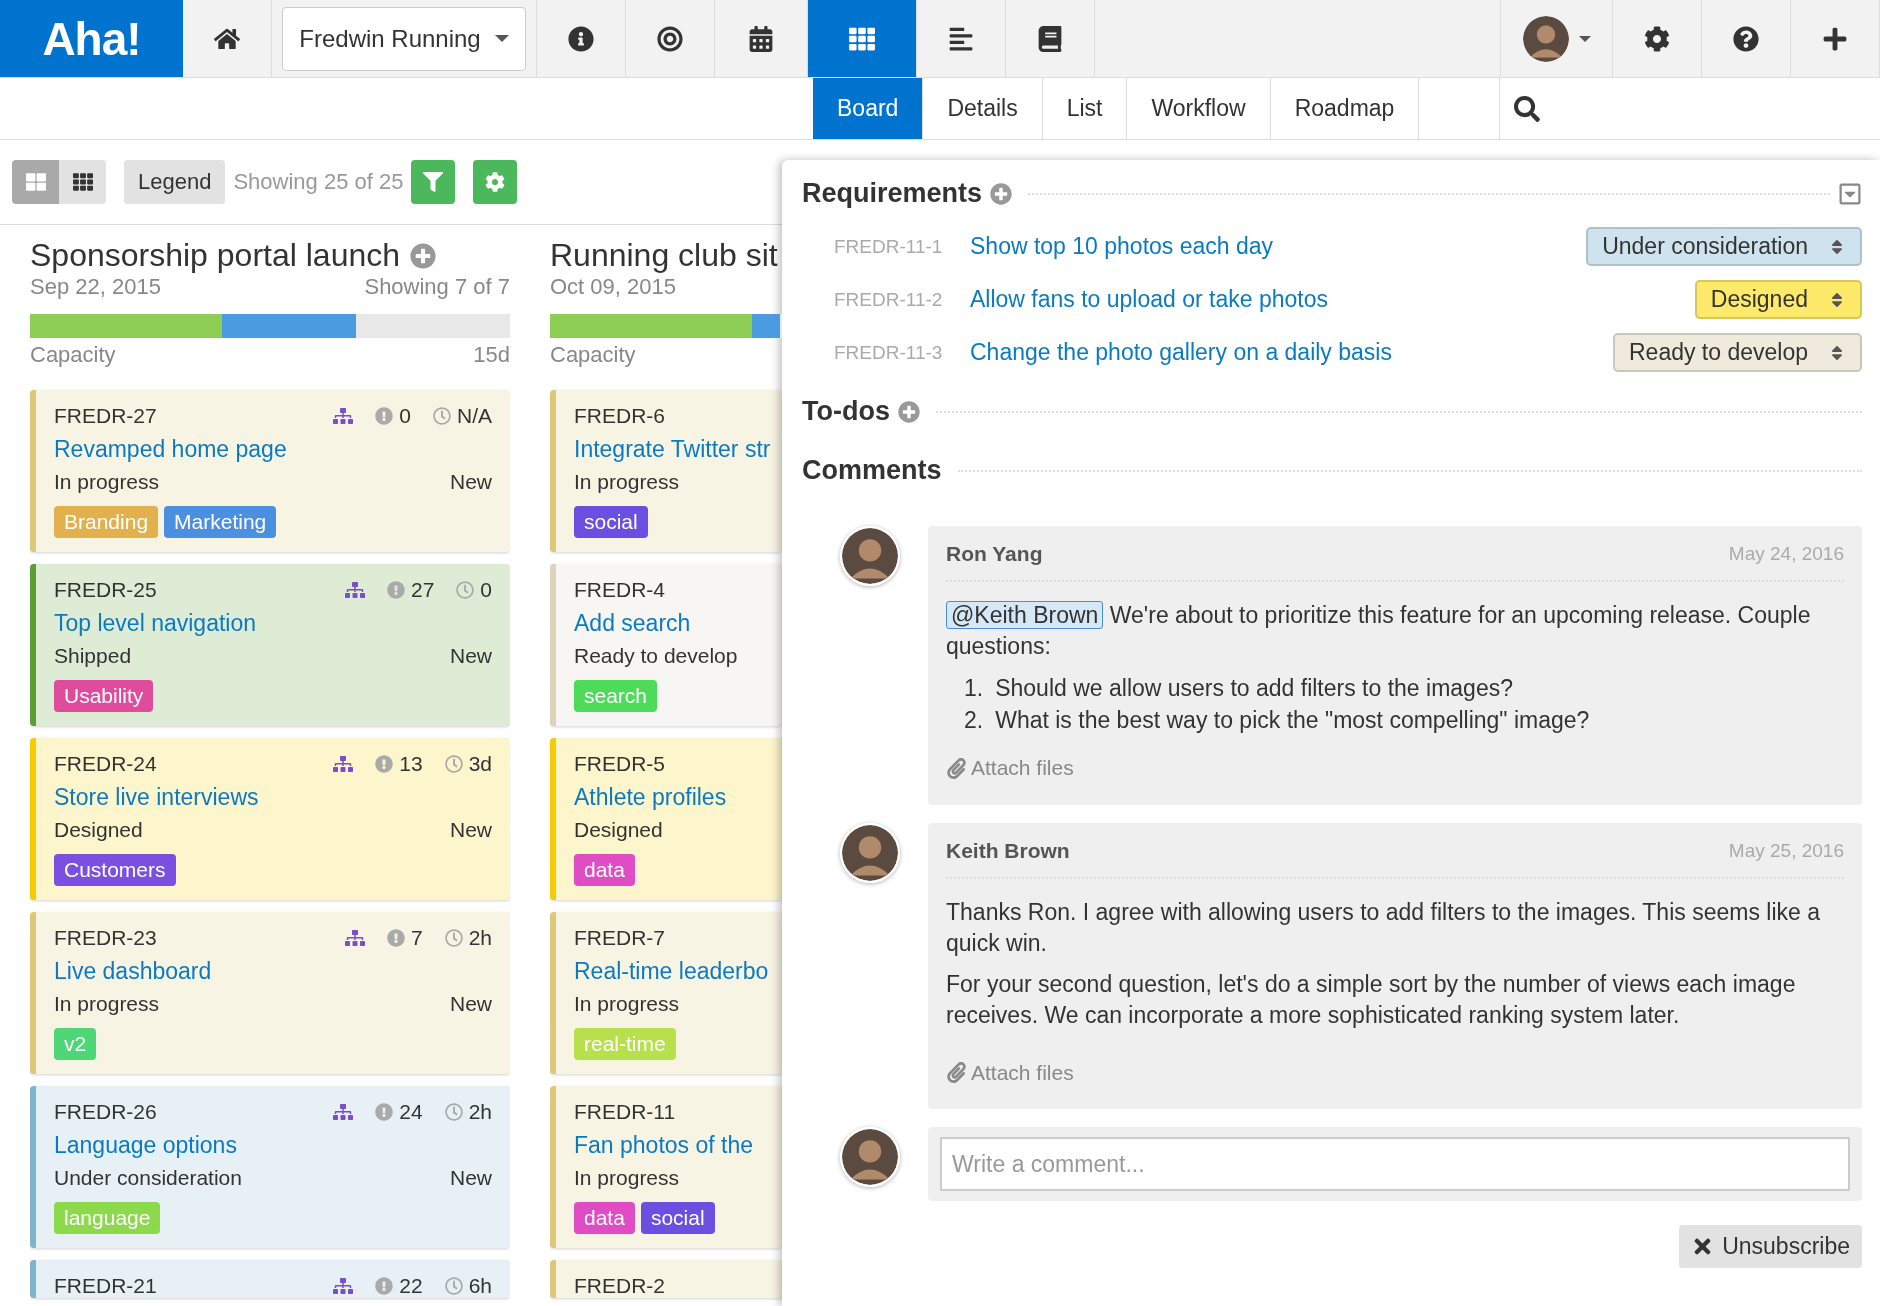  I want to click on feature-card: FREDR-23 7 2h Live dashboard In progress New v2, so click(270, 993).